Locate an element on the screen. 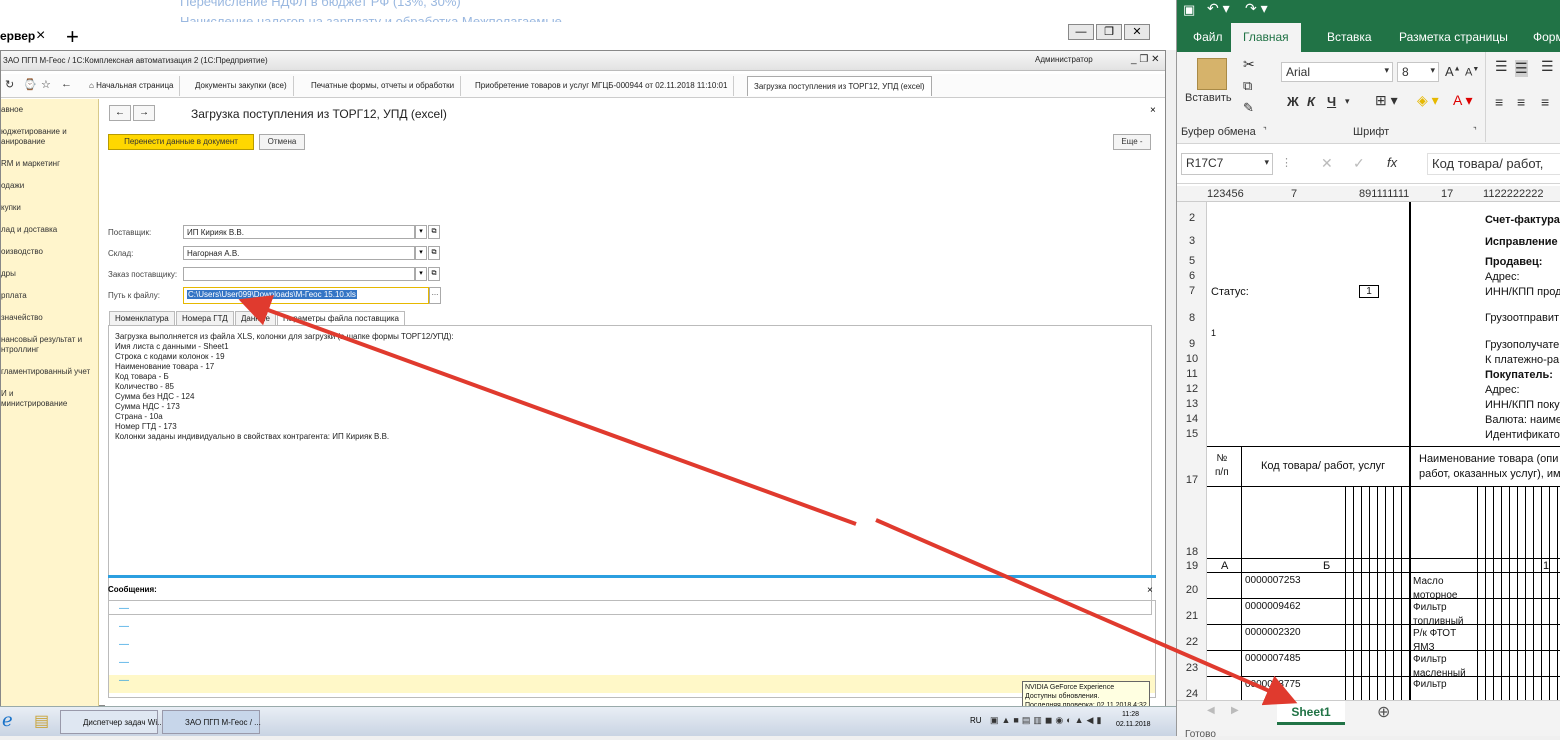 This screenshot has width=1560, height=740. col-code-header: Код товара/ работ, услуг is located at coordinates (1323, 466).